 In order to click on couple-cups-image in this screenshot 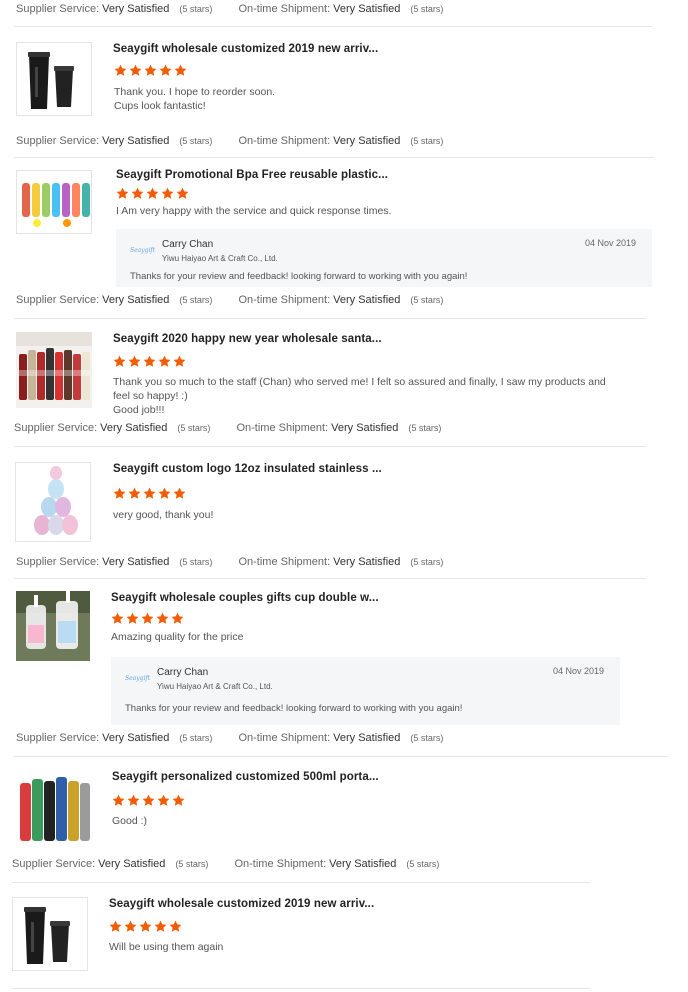, I will do `click(53, 626)`.